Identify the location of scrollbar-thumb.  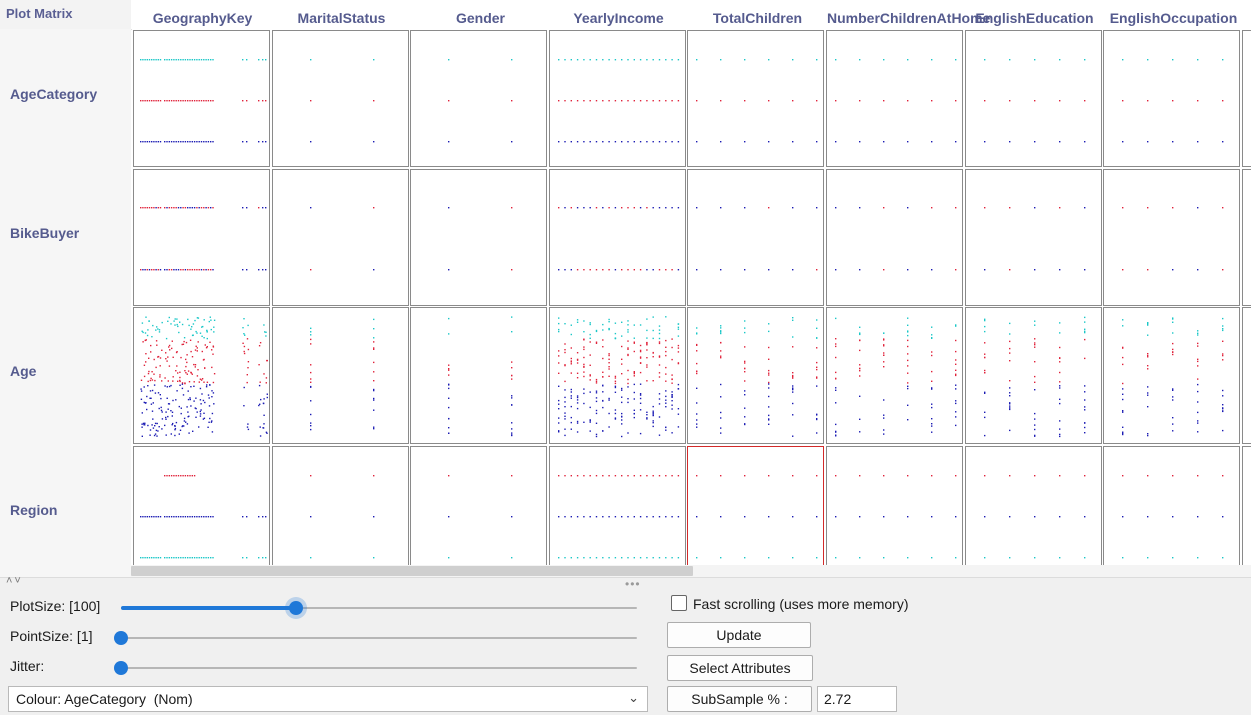
(412, 571).